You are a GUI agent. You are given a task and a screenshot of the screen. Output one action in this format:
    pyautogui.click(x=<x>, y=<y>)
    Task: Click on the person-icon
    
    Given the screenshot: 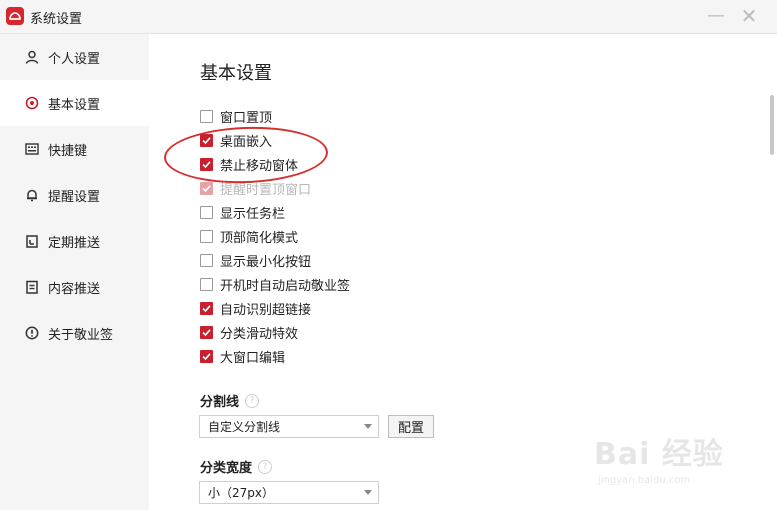 What is the action you would take?
    pyautogui.click(x=32, y=57)
    